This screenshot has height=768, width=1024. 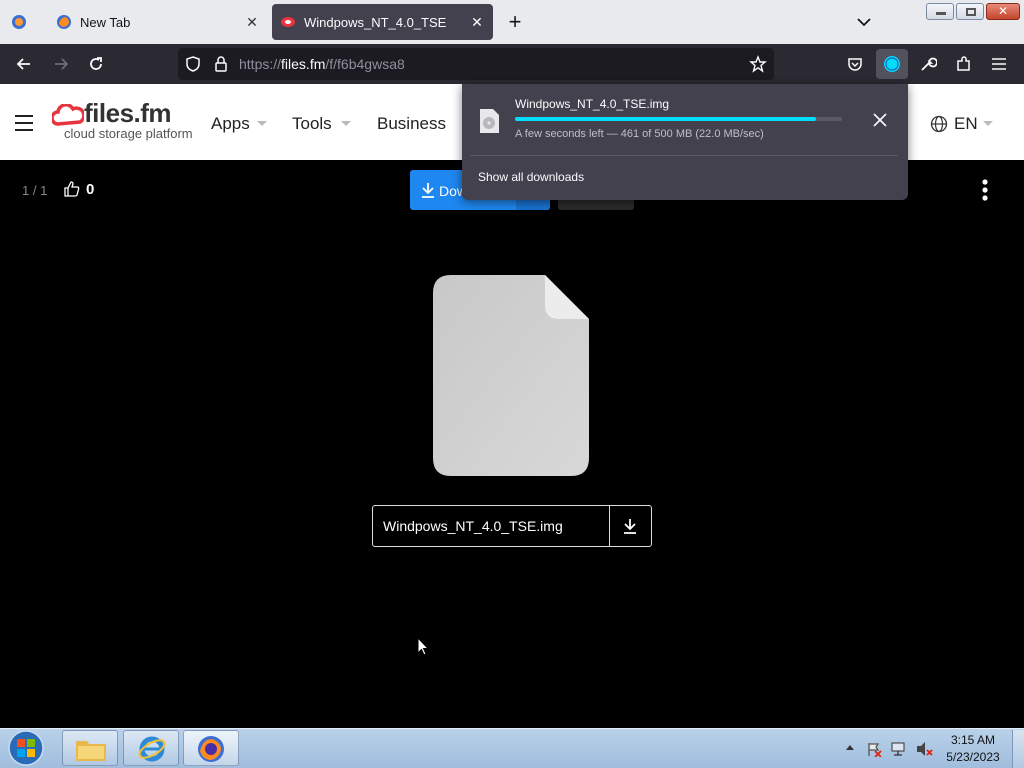 I want to click on taskbar-internet-explorer, so click(x=151, y=748).